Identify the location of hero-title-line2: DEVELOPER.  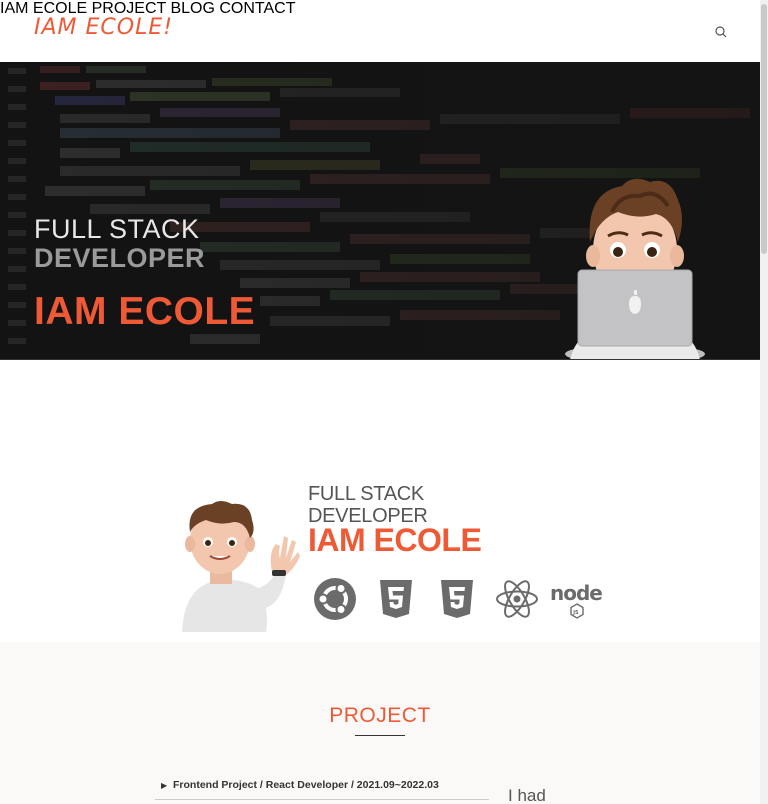
(120, 258).